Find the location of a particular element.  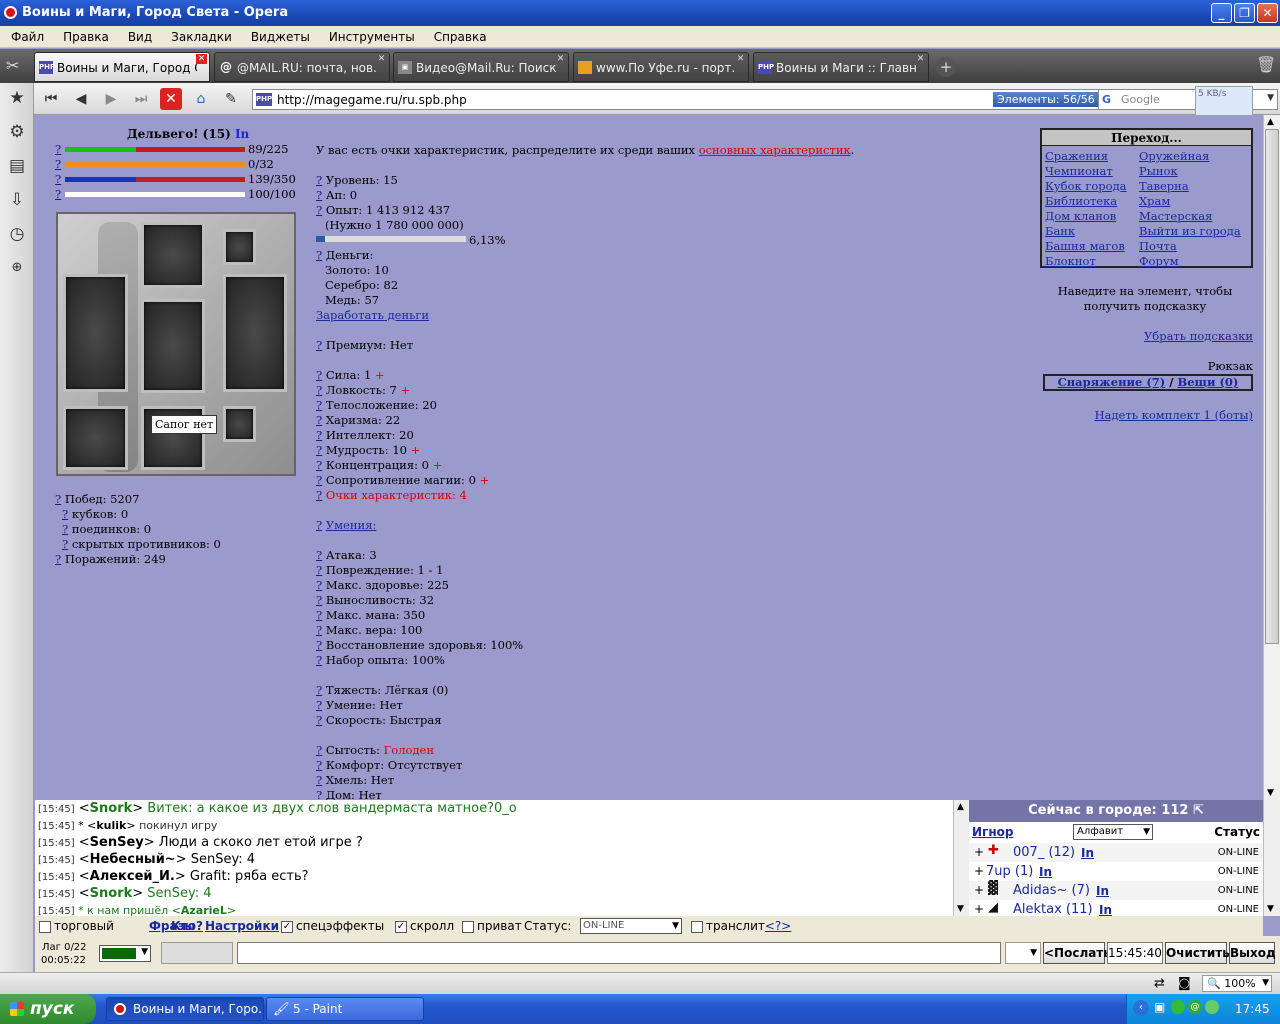

chat-nick: kulik is located at coordinates (111, 825).